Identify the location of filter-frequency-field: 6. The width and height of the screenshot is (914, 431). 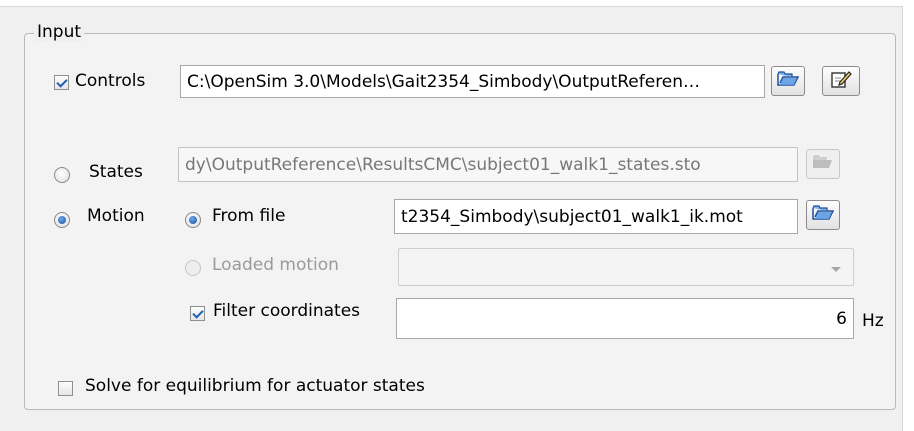
(625, 318).